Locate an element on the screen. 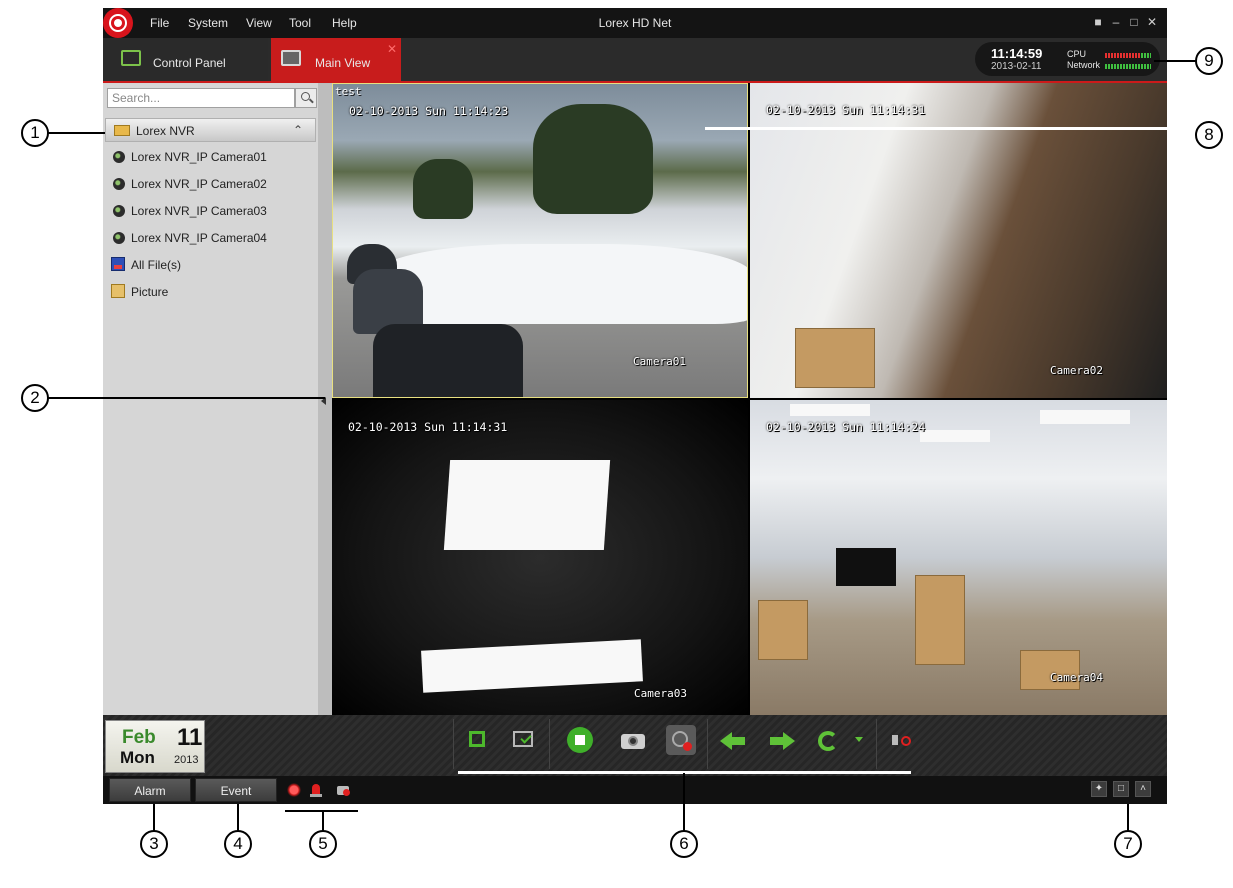 This screenshot has height=888, width=1233. lock-icon: ■ is located at coordinates (1098, 22).